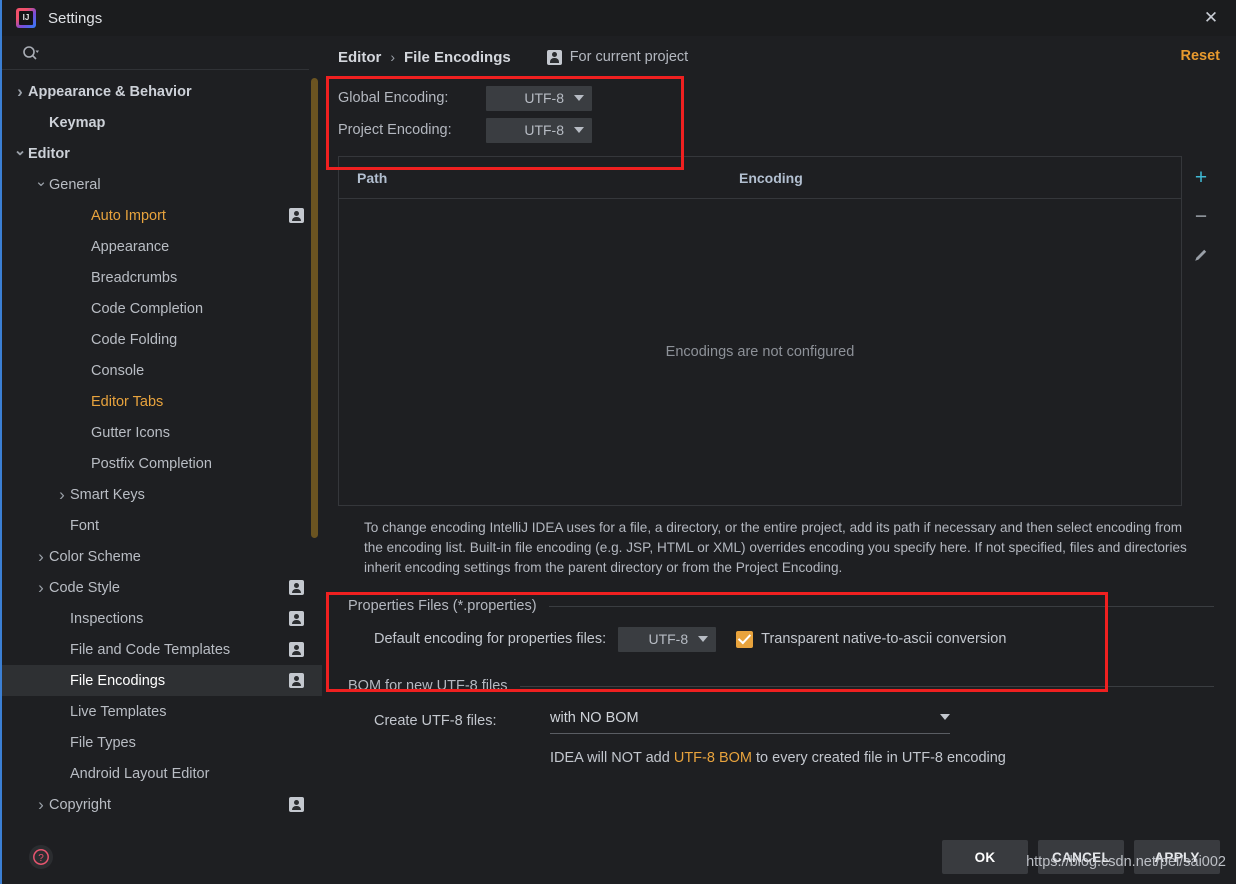 This screenshot has height=884, width=1236. Describe the element at coordinates (457, 57) in the screenshot. I see `page-title: File Encodings` at that location.